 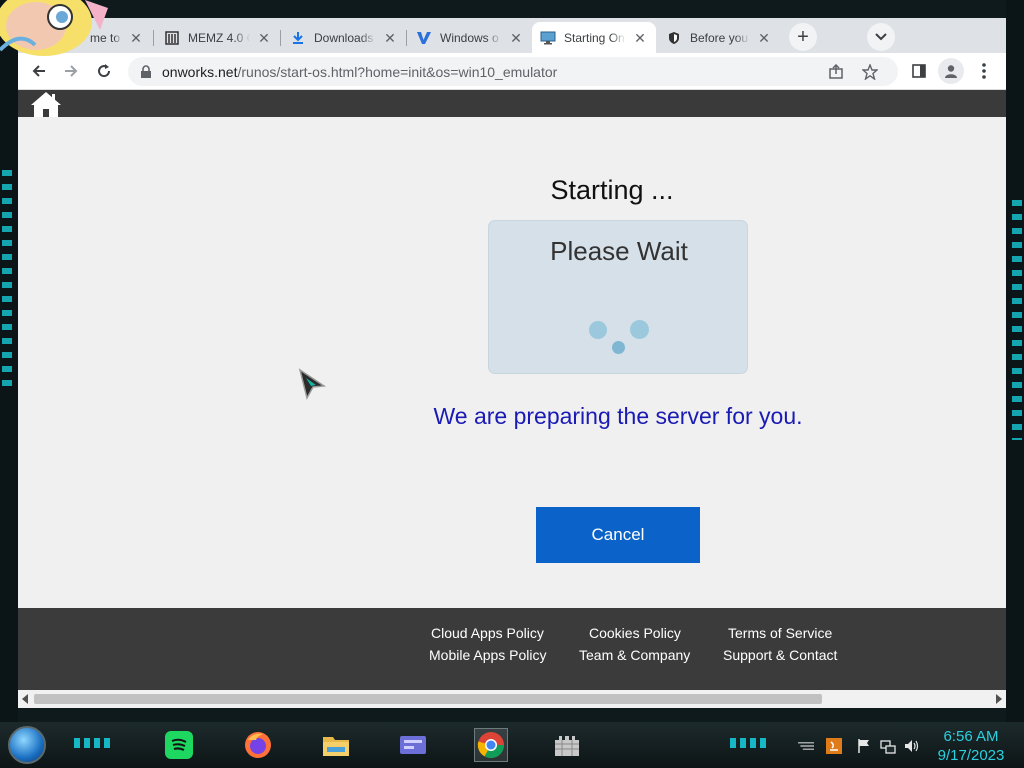 What do you see at coordinates (146, 71) in the screenshot?
I see `lock-icon` at bounding box center [146, 71].